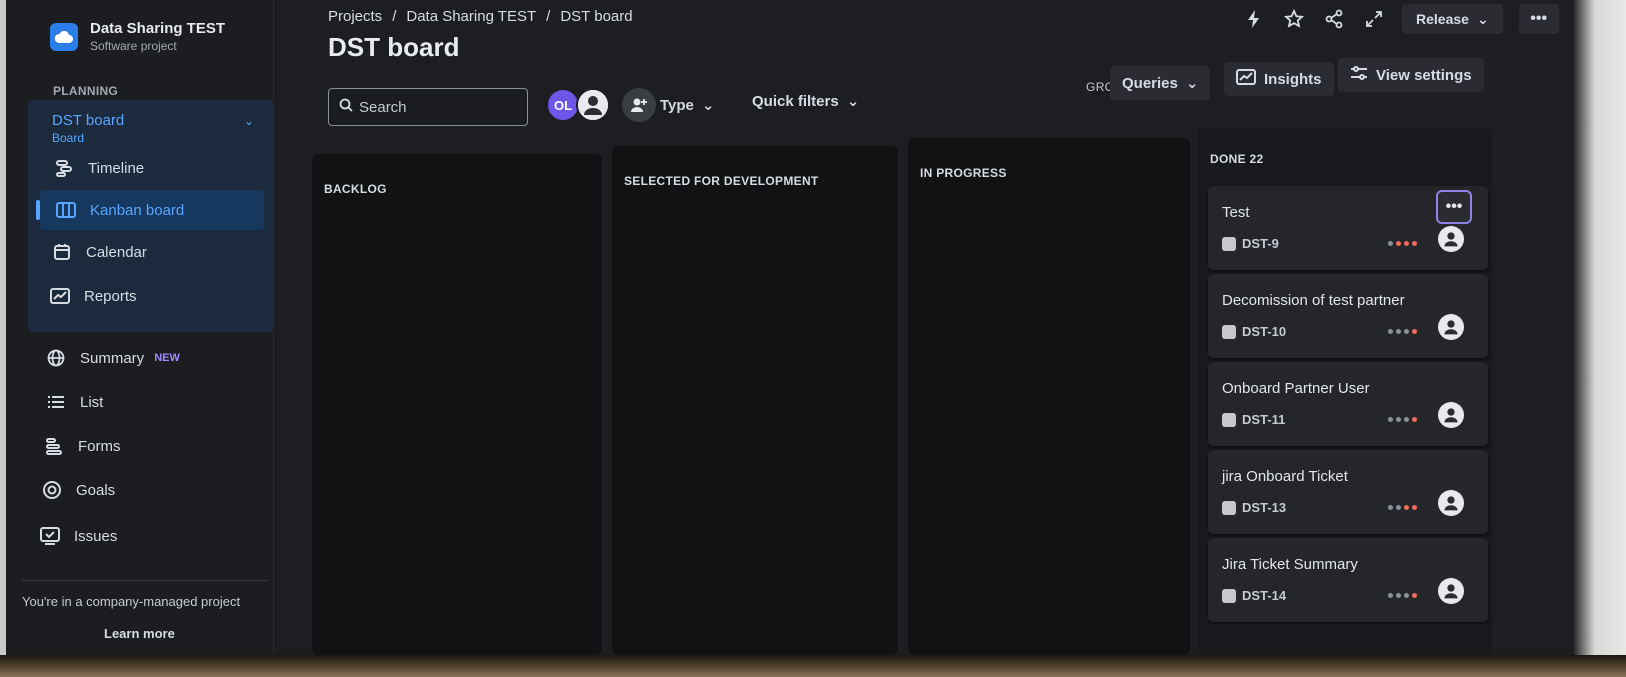 Image resolution: width=1626 pixels, height=677 pixels. I want to click on issue-card: Jira Ticket Summary DST-14, so click(1348, 580).